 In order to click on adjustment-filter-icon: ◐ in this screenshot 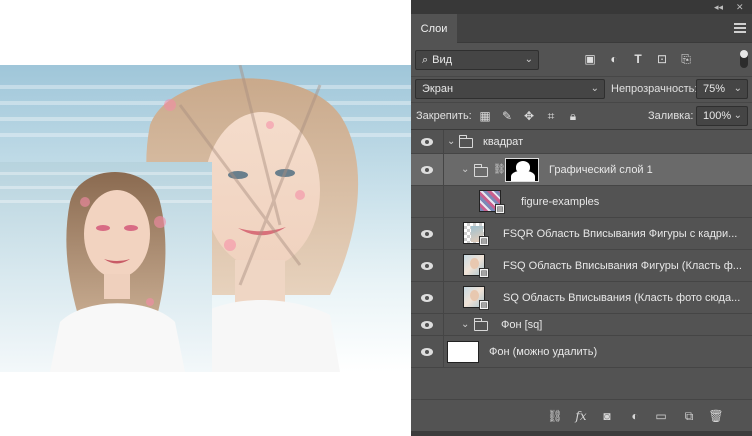, I will do `click(614, 59)`.